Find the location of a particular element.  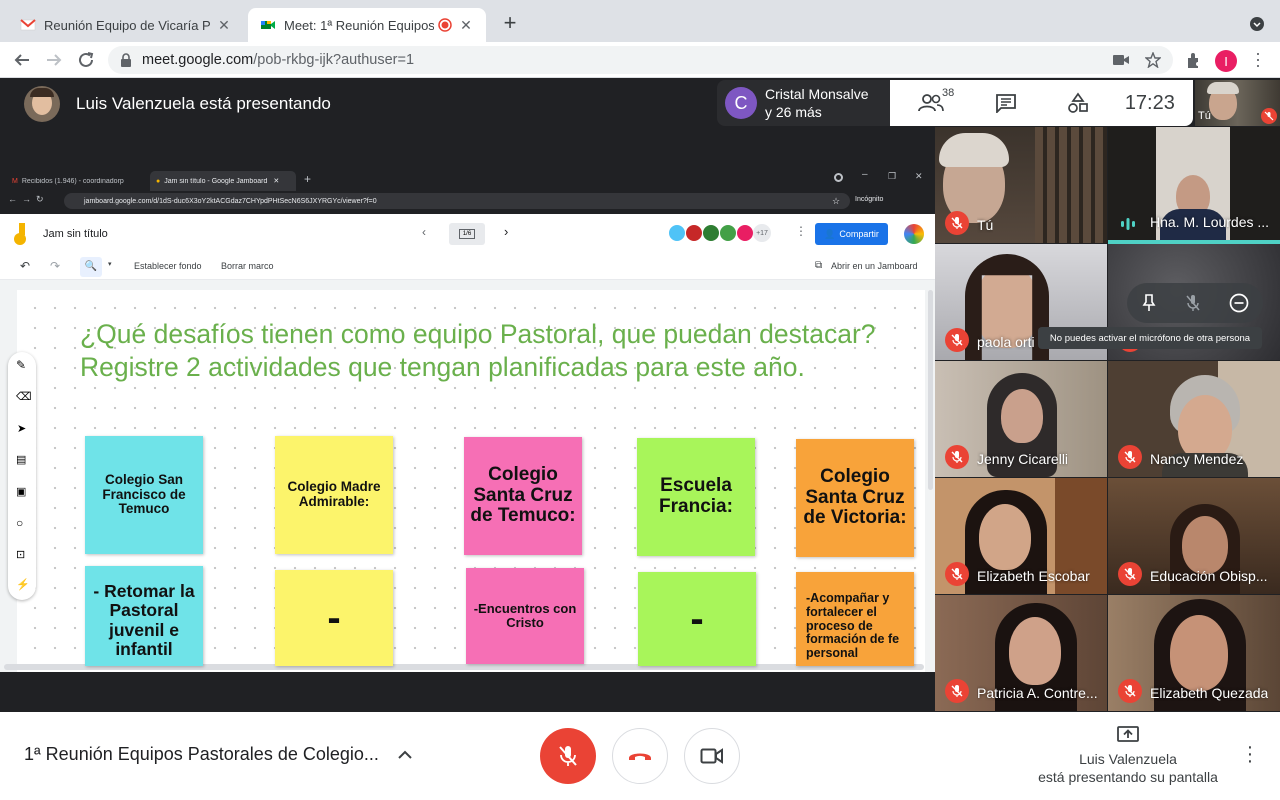

more-options-icon: · · · is located at coordinates (1250, 754).